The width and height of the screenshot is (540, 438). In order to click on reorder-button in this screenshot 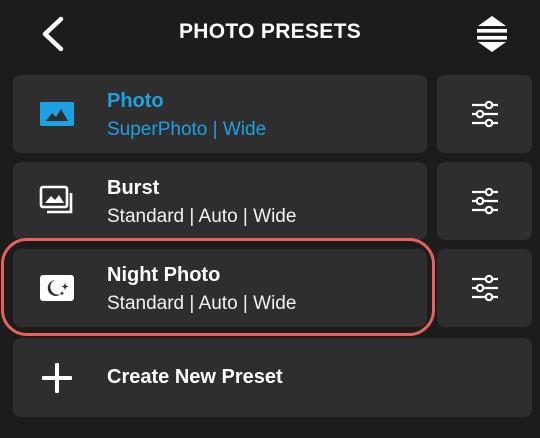, I will do `click(492, 34)`.